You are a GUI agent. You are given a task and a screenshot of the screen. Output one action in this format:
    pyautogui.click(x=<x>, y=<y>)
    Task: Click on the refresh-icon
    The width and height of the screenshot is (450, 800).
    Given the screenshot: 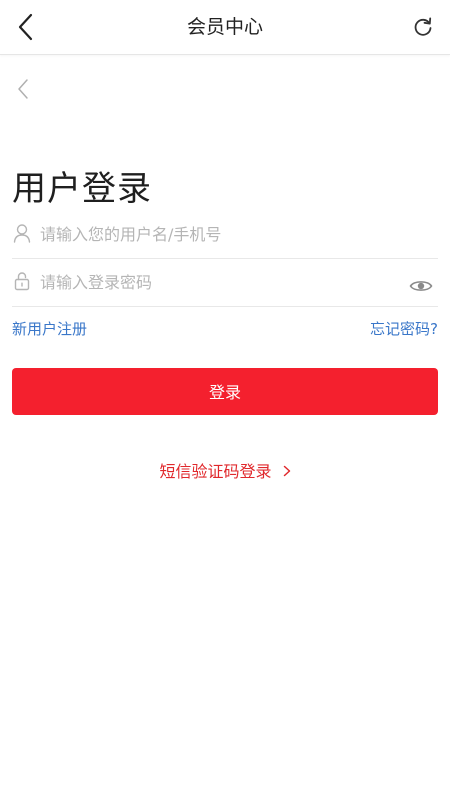 What is the action you would take?
    pyautogui.click(x=423, y=26)
    